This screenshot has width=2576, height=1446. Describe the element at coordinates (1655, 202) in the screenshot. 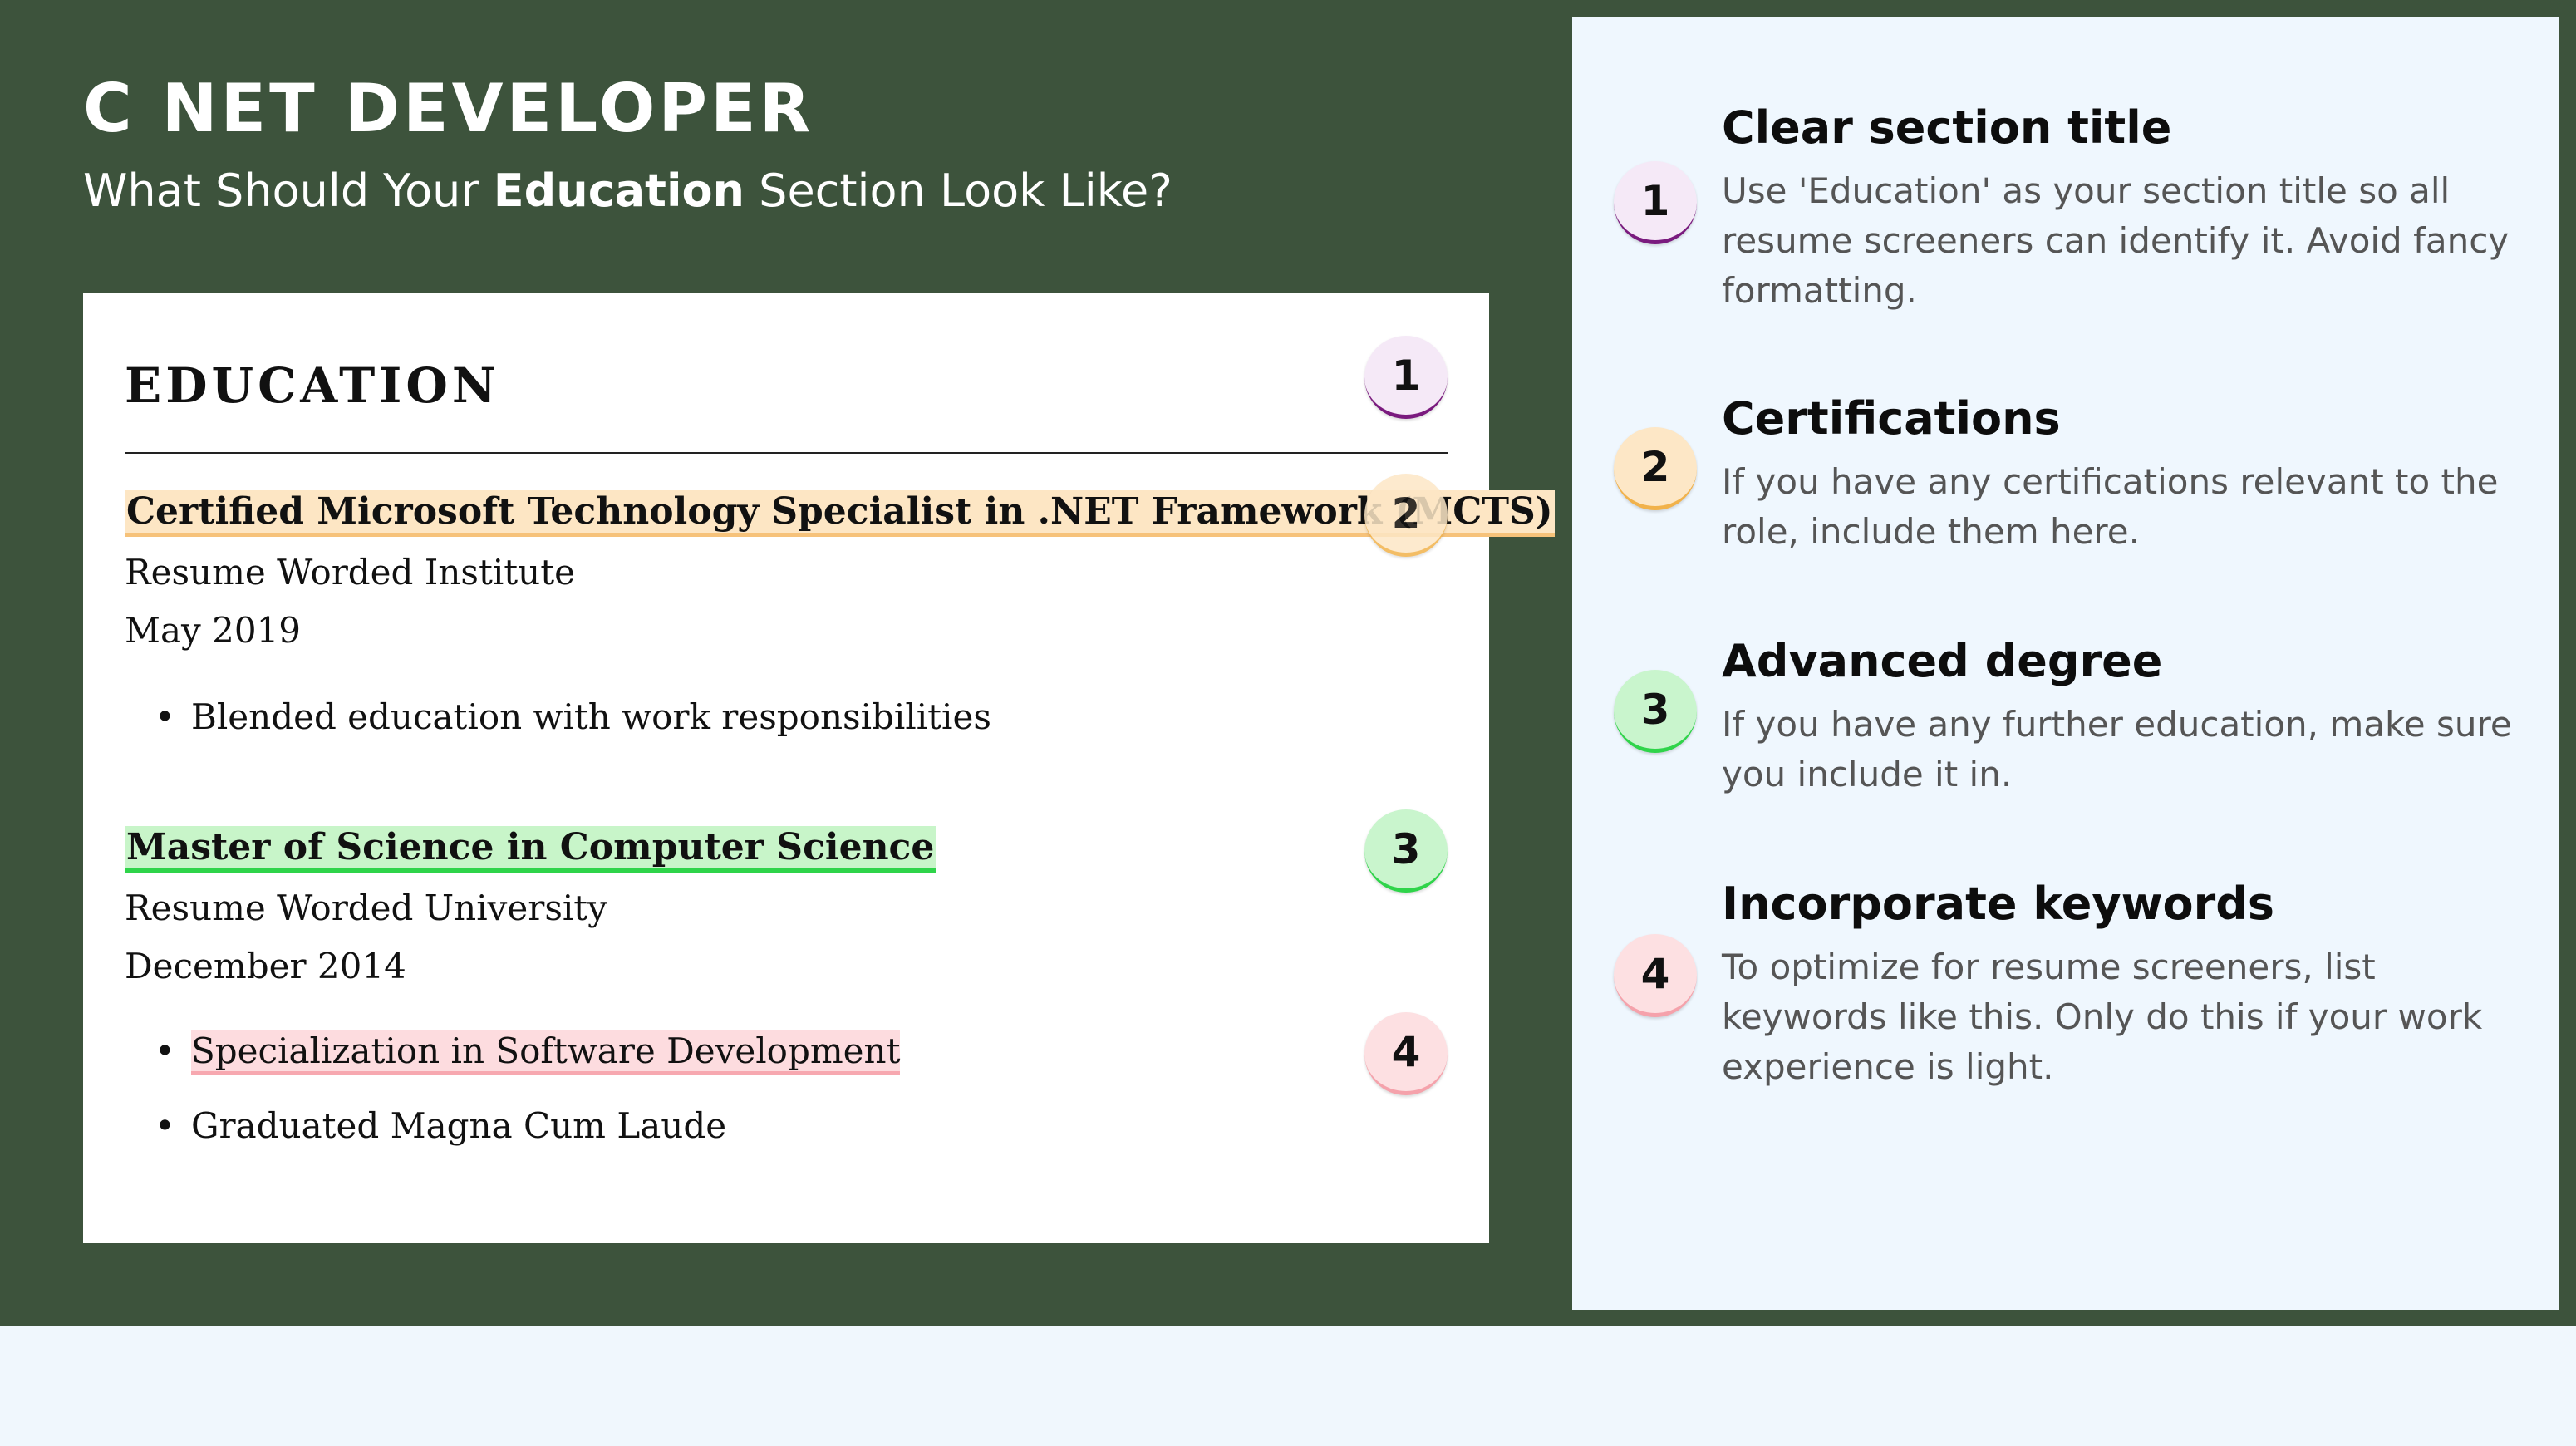

I see `tip-1-badge: 1` at that location.